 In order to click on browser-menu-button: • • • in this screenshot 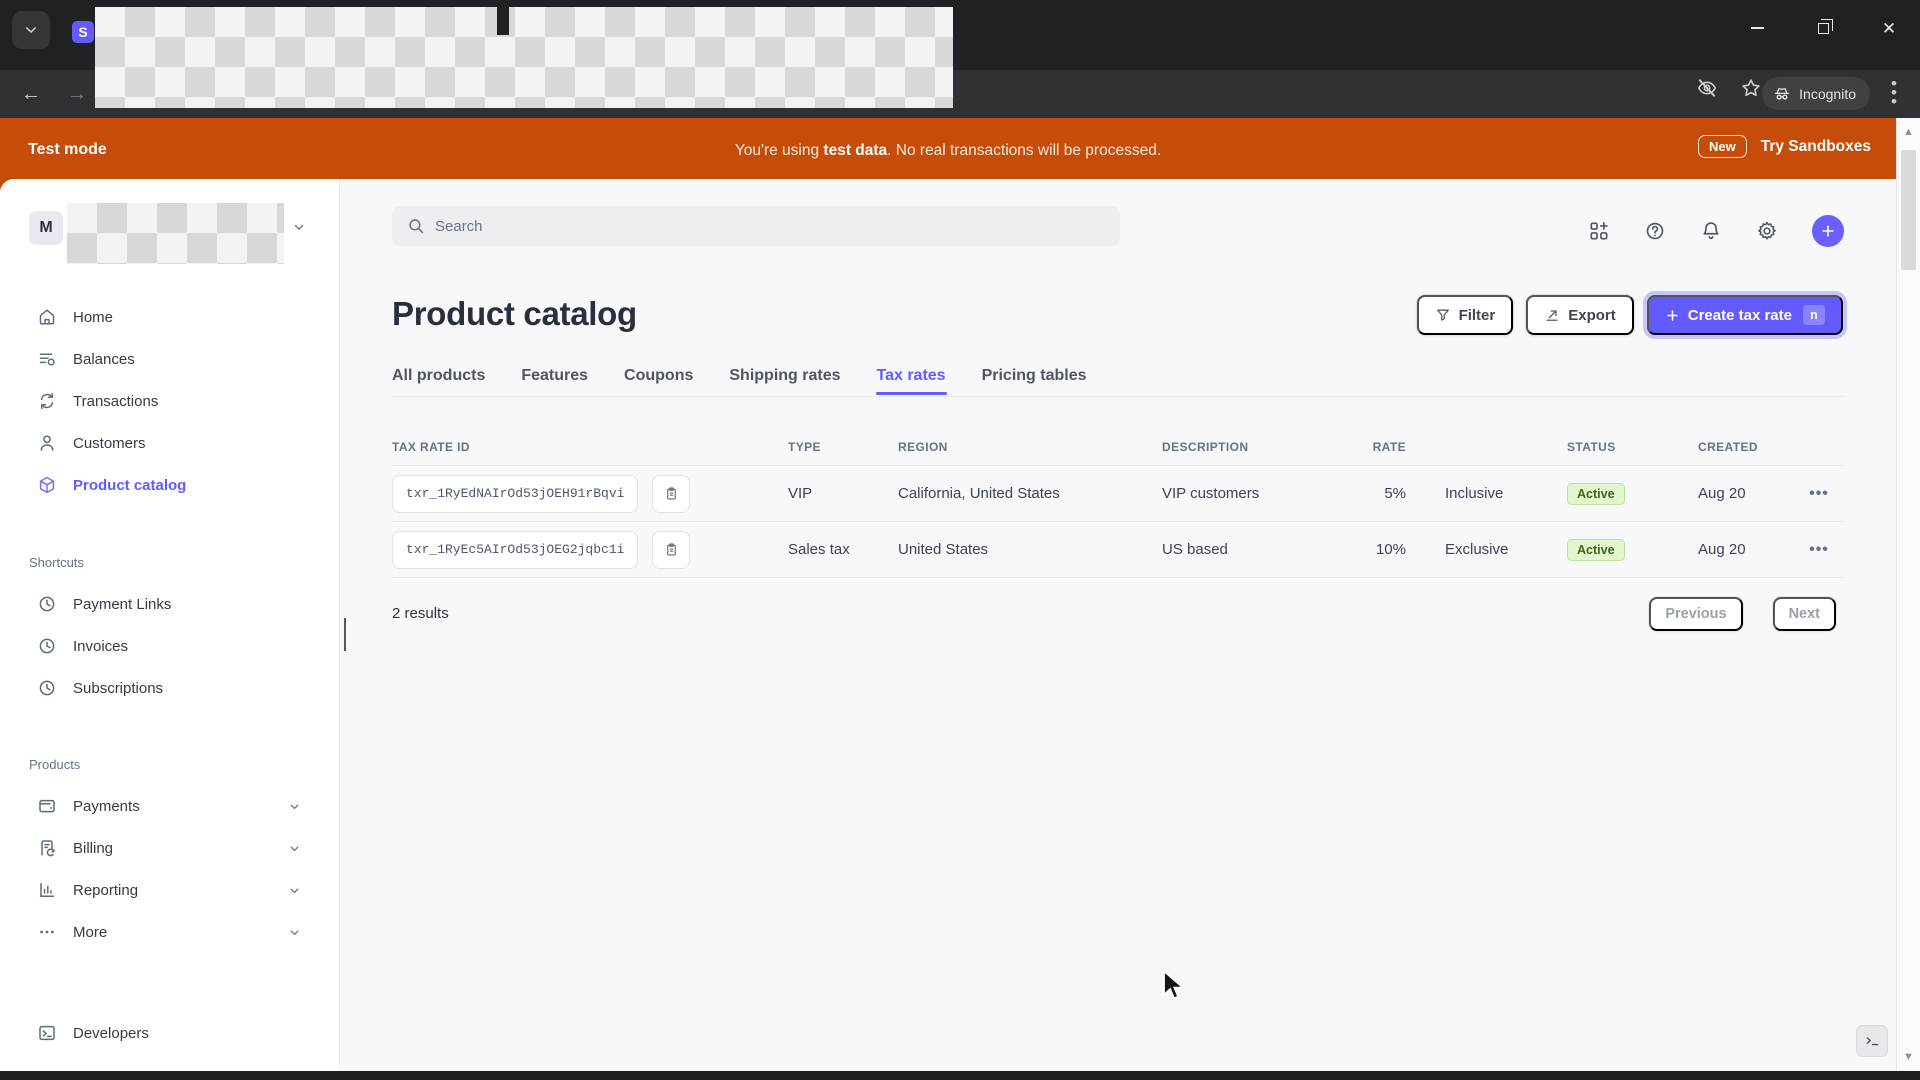, I will do `click(1894, 92)`.